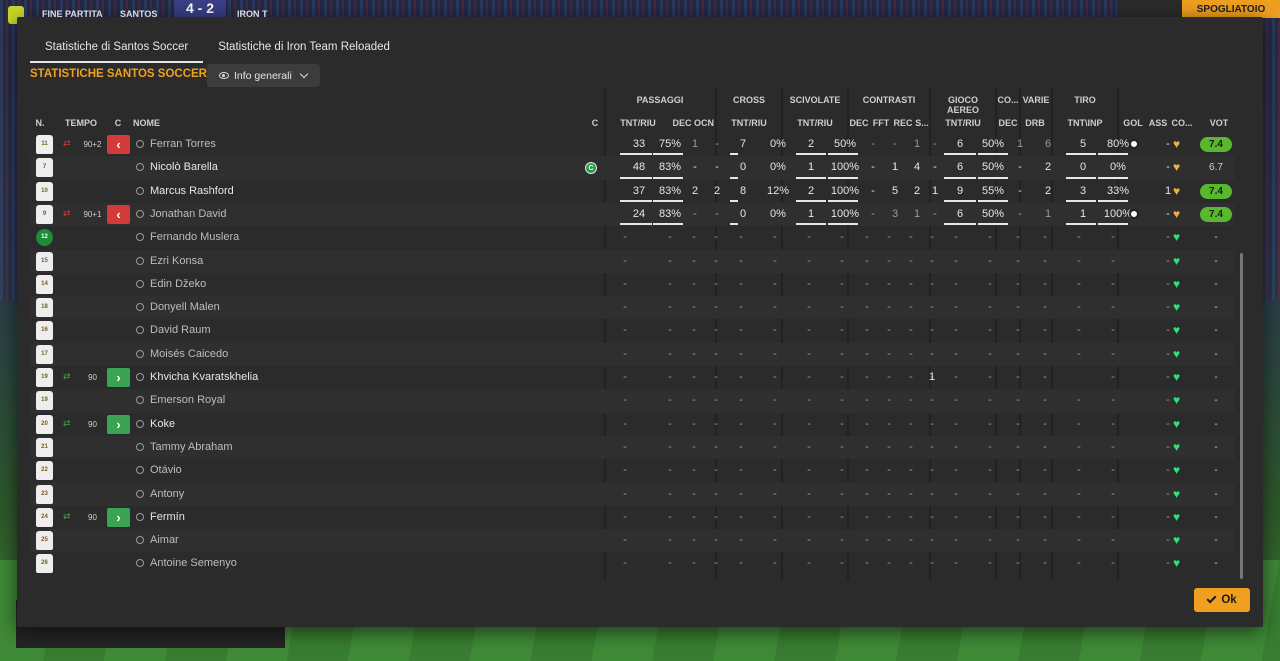 This screenshot has width=1280, height=661. I want to click on player-name: Fermín, so click(300, 517).